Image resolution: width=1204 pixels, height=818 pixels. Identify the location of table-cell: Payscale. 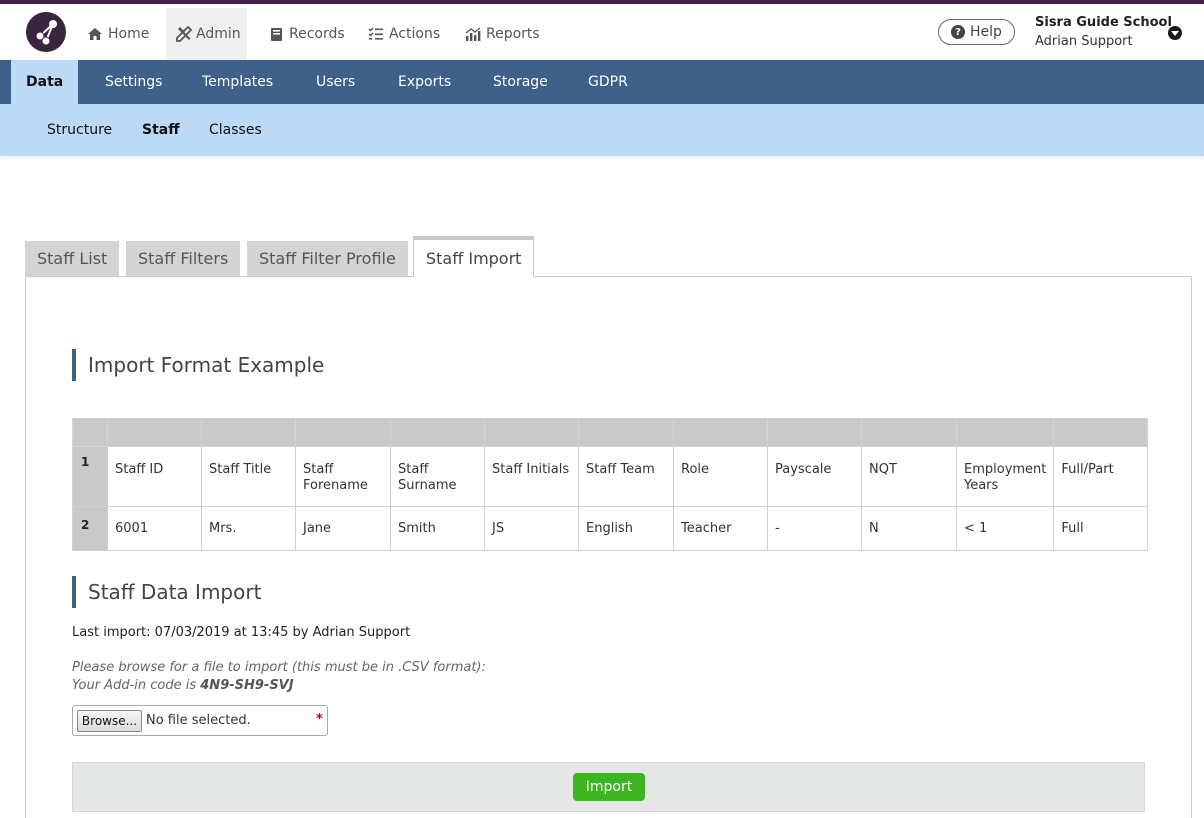
(814, 476).